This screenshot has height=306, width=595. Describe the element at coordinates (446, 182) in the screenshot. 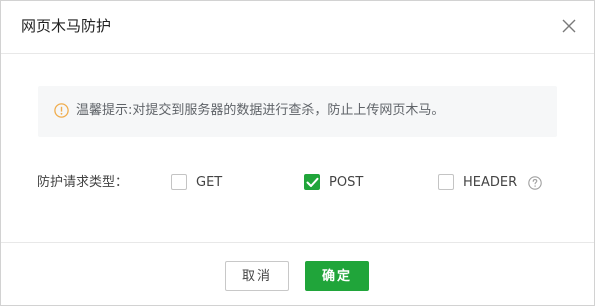

I see `header-checkbox` at that location.